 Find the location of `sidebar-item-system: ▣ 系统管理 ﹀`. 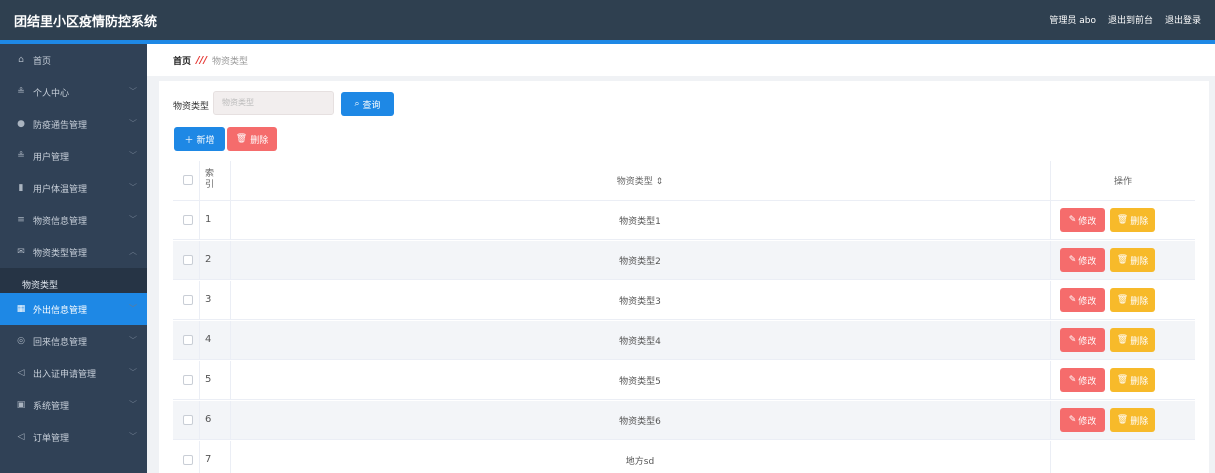

sidebar-item-system: ▣ 系统管理 ﹀ is located at coordinates (73, 405).